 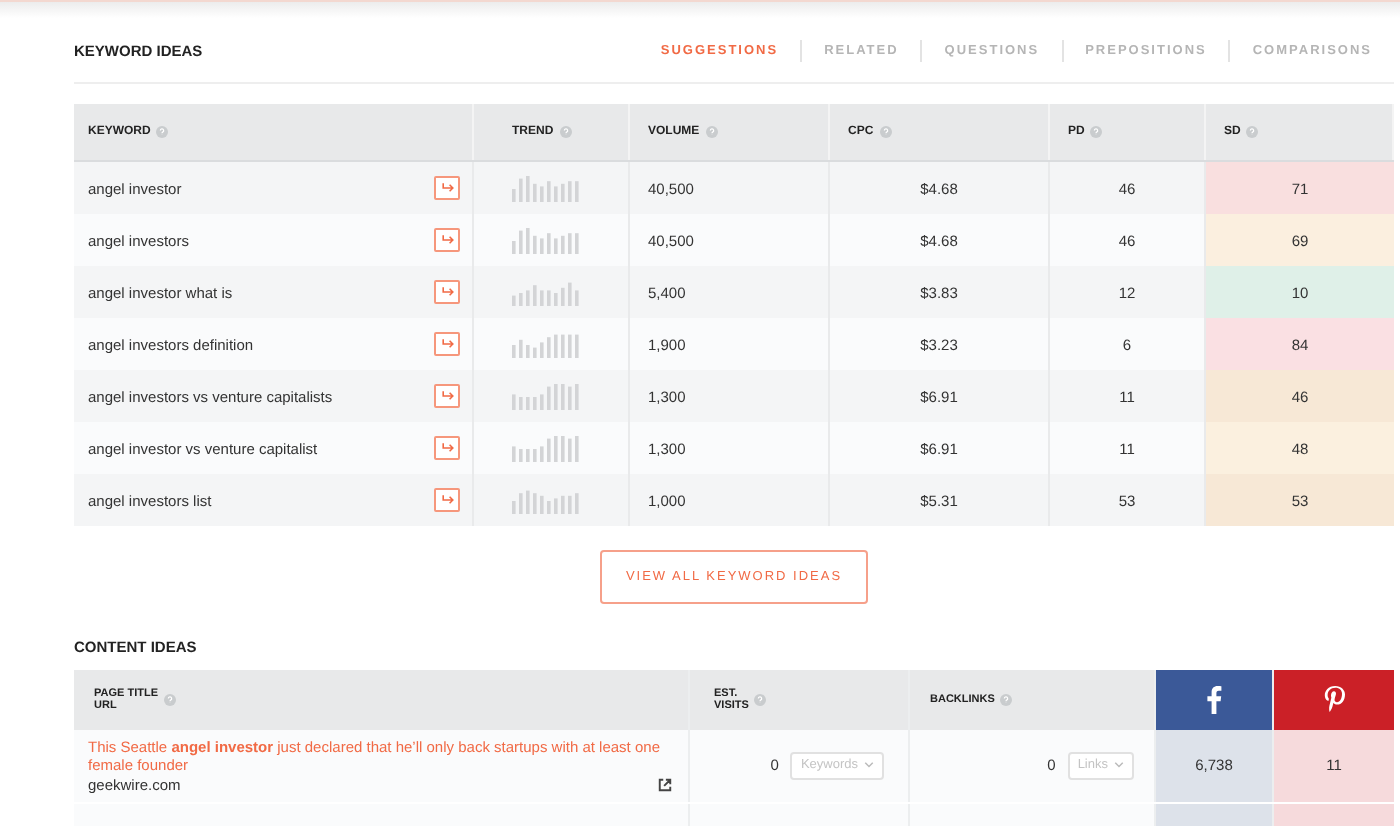 What do you see at coordinates (1214, 700) in the screenshot?
I see `facebook-icon` at bounding box center [1214, 700].